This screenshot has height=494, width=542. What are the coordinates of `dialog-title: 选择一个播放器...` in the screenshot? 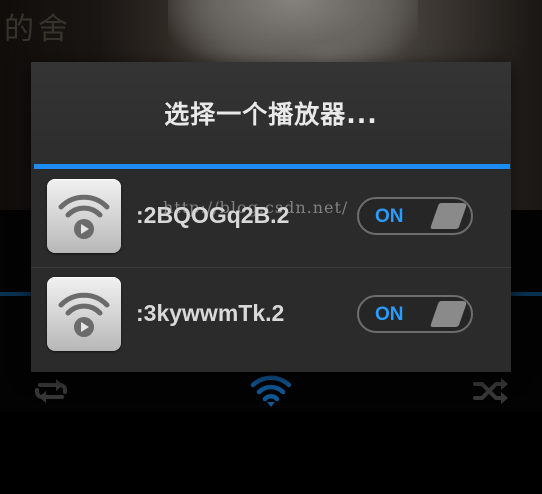 It's located at (271, 114).